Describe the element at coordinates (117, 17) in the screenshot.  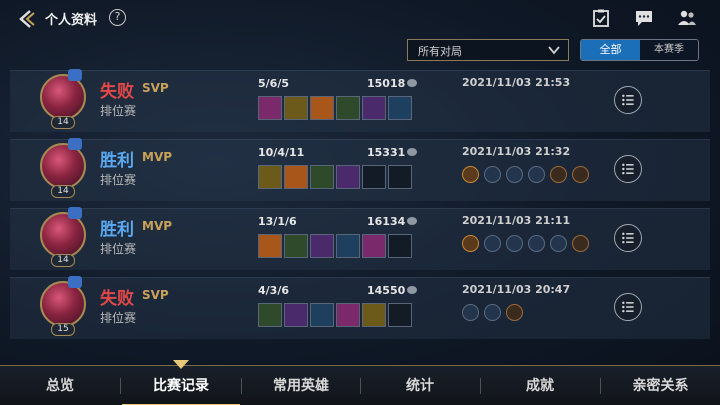
I see `help-icon: ?` at that location.